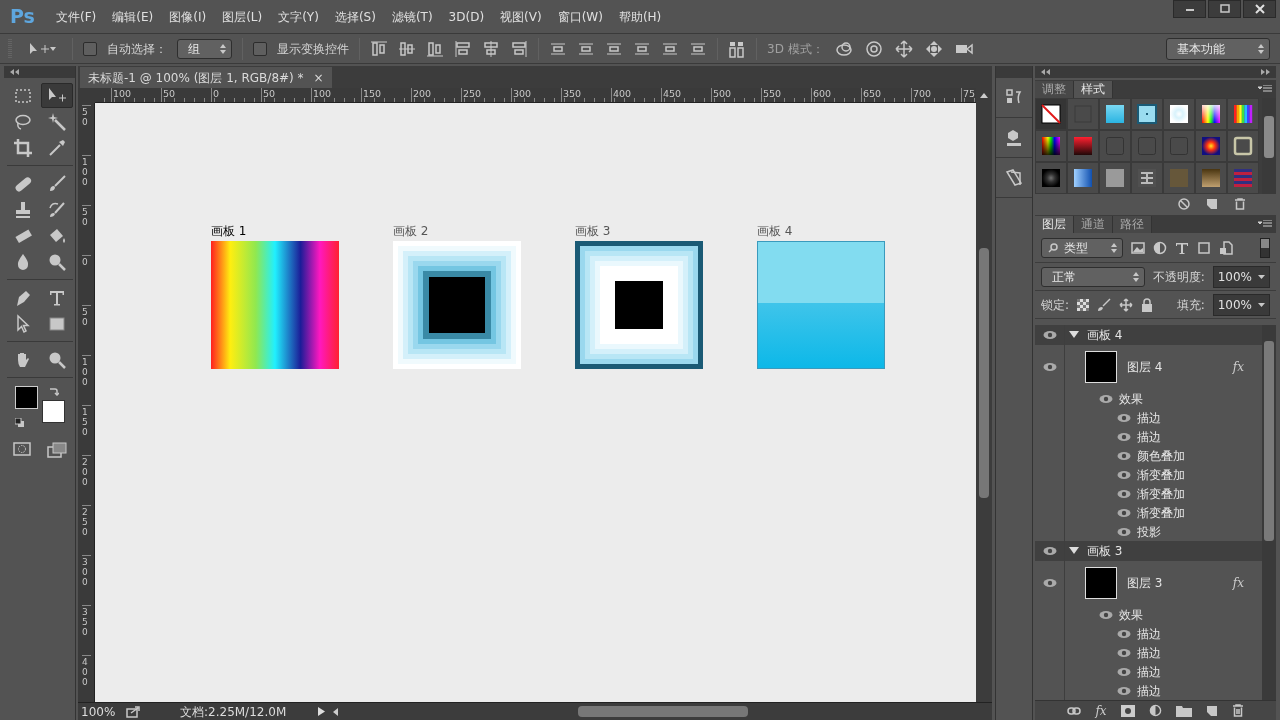 The image size is (1280, 720). Describe the element at coordinates (1093, 224) in the screenshot. I see `panel-tab: 通道` at that location.